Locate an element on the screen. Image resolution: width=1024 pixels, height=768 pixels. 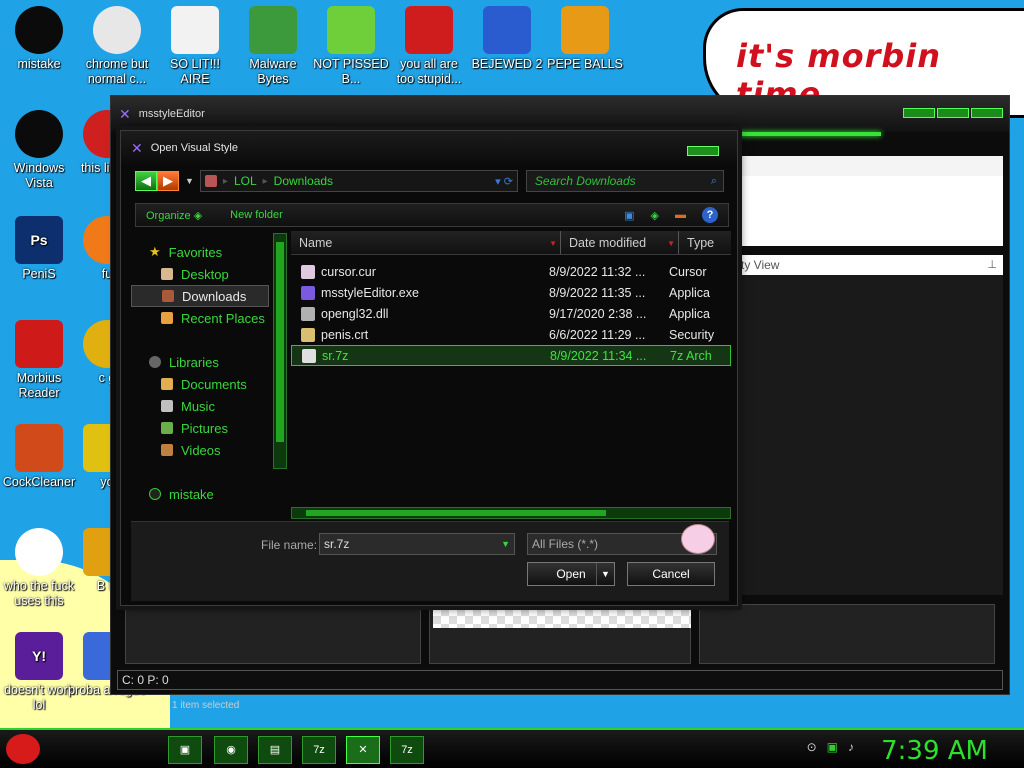
nav-pictures: Pictures is located at coordinates (206, 428).